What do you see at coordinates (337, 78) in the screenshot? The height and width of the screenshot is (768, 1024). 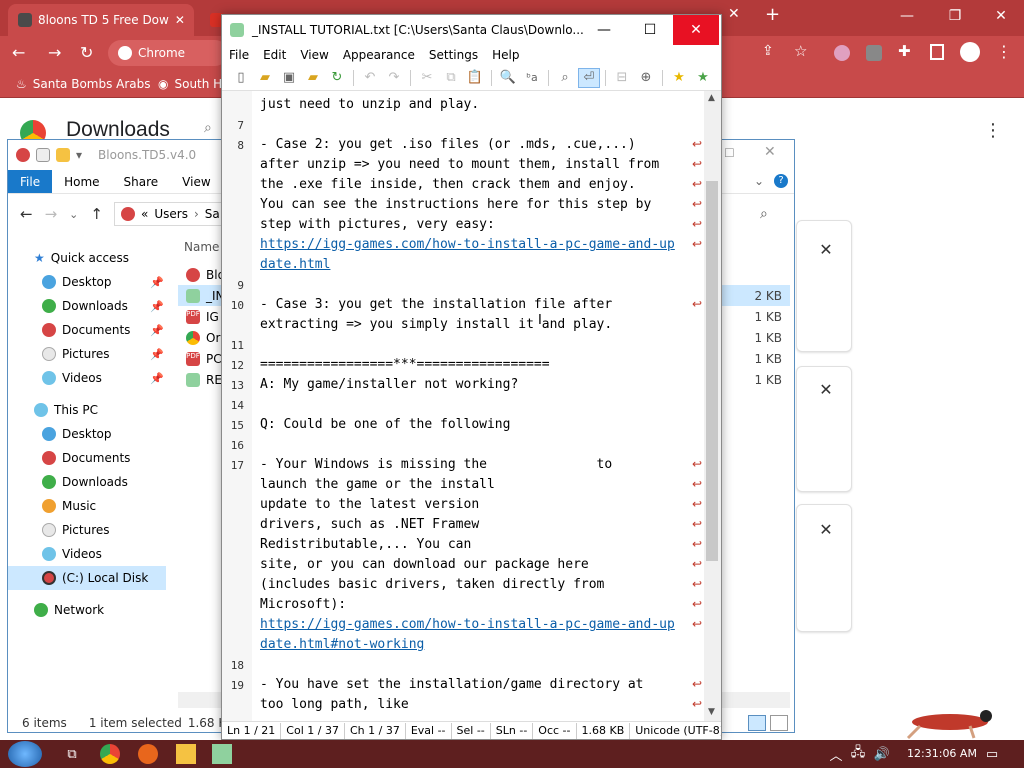 I see `reload-icon: ↻` at bounding box center [337, 78].